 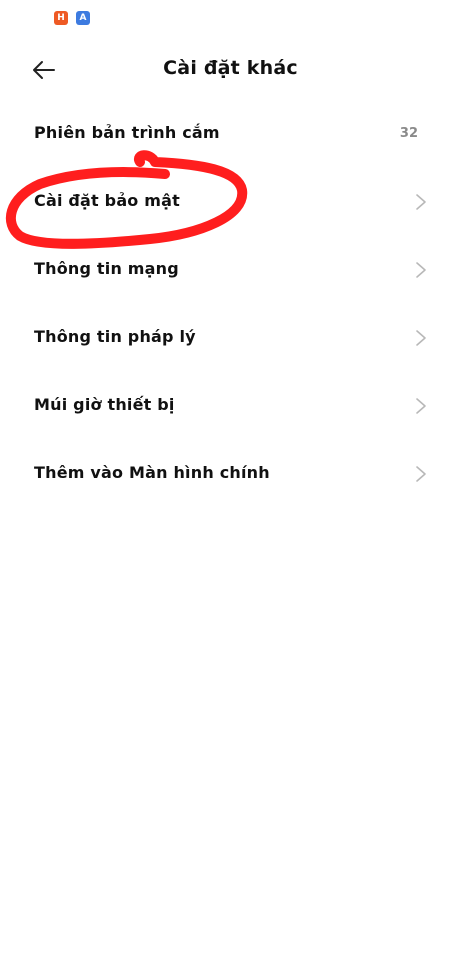 I want to click on list-item-plugin-version: Phiên bản trình cắm 32, so click(x=230, y=135).